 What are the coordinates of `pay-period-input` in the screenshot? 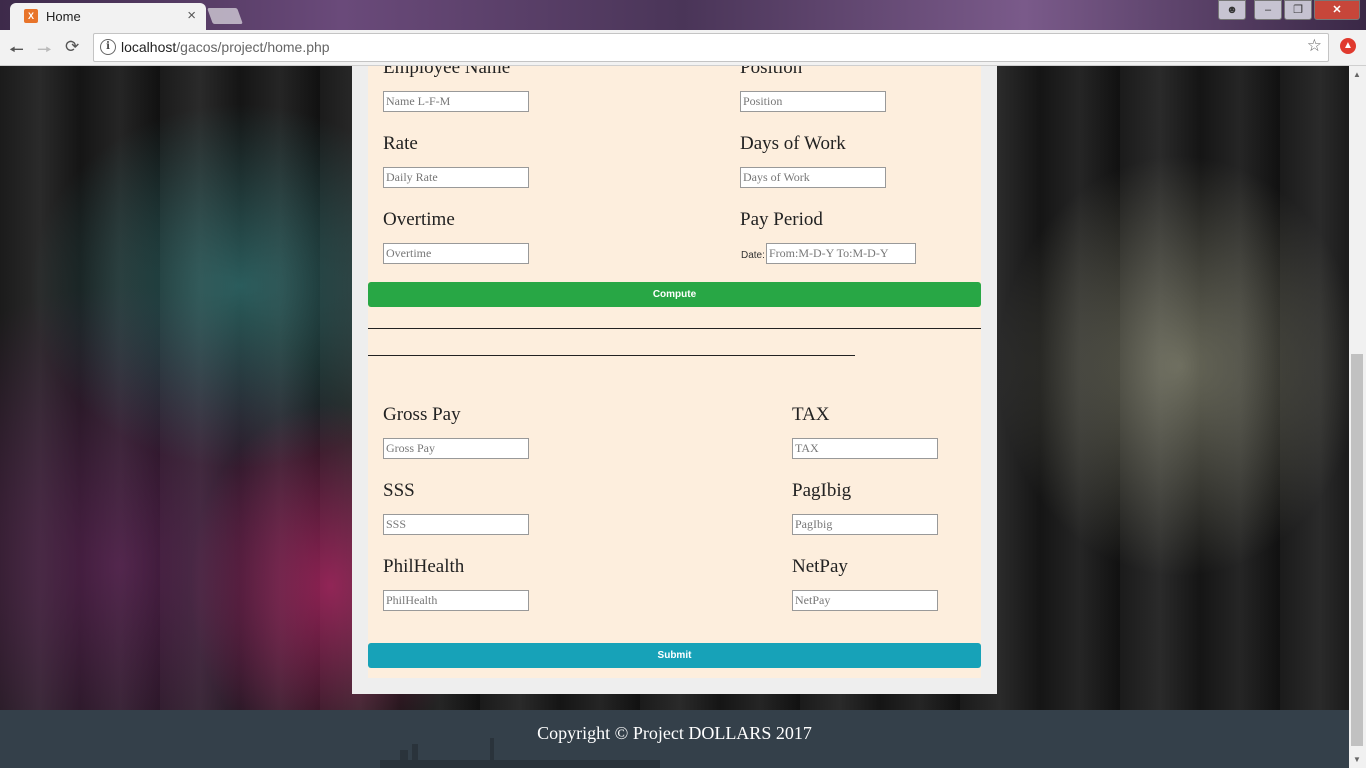 It's located at (841, 253).